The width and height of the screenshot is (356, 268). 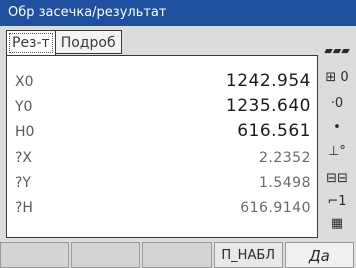 I want to click on result-label: H0, so click(x=25, y=132).